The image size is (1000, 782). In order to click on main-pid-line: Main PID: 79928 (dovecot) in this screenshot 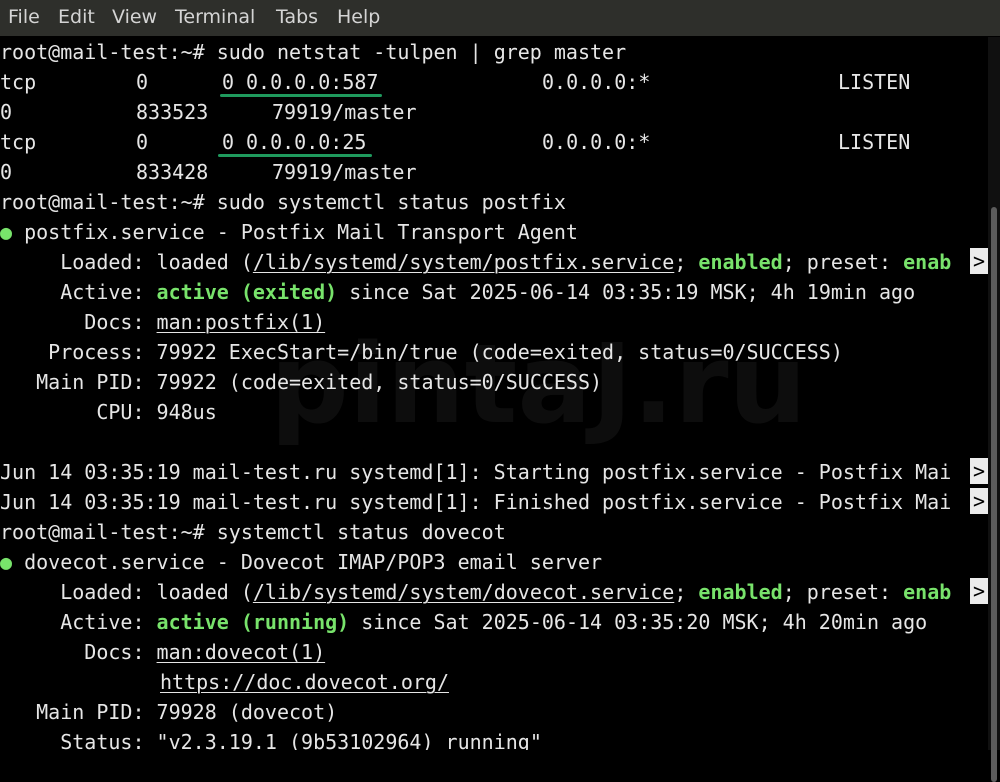, I will do `click(168, 712)`.